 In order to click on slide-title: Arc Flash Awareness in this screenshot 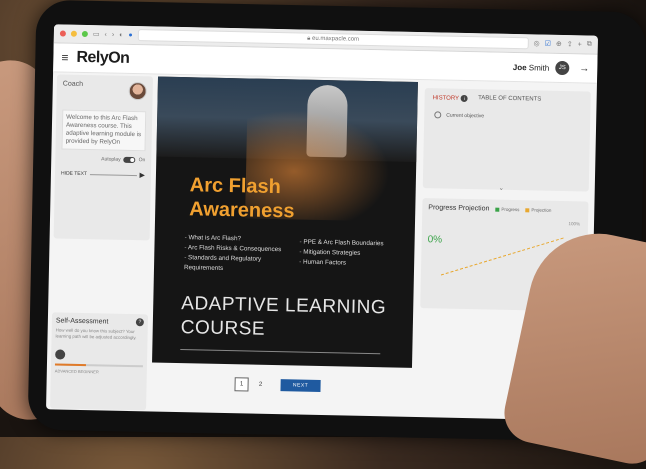, I will do `click(242, 198)`.